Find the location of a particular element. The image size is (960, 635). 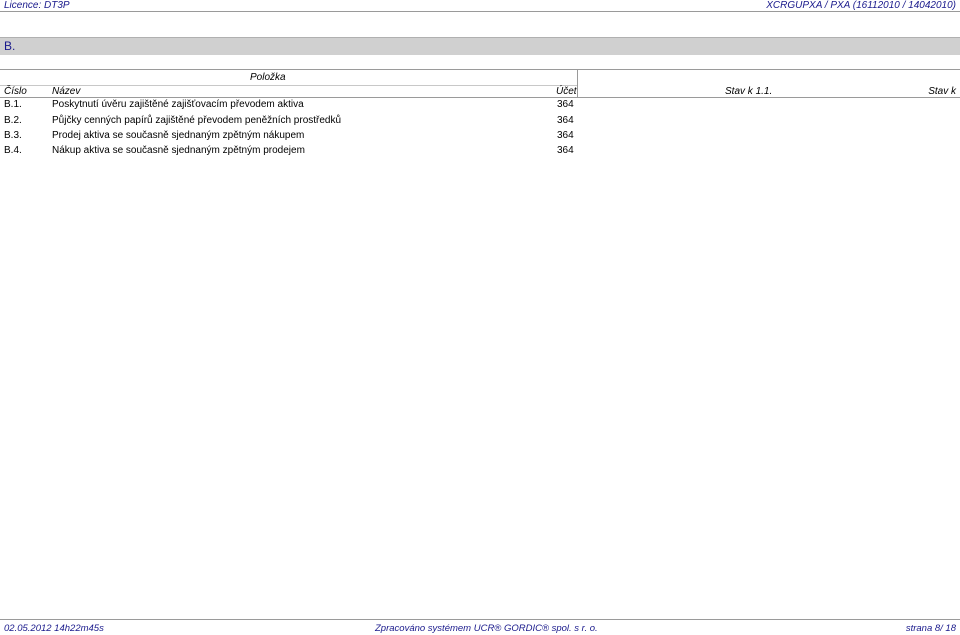

footer-page-number: strana 8/ 18 is located at coordinates (930, 628).